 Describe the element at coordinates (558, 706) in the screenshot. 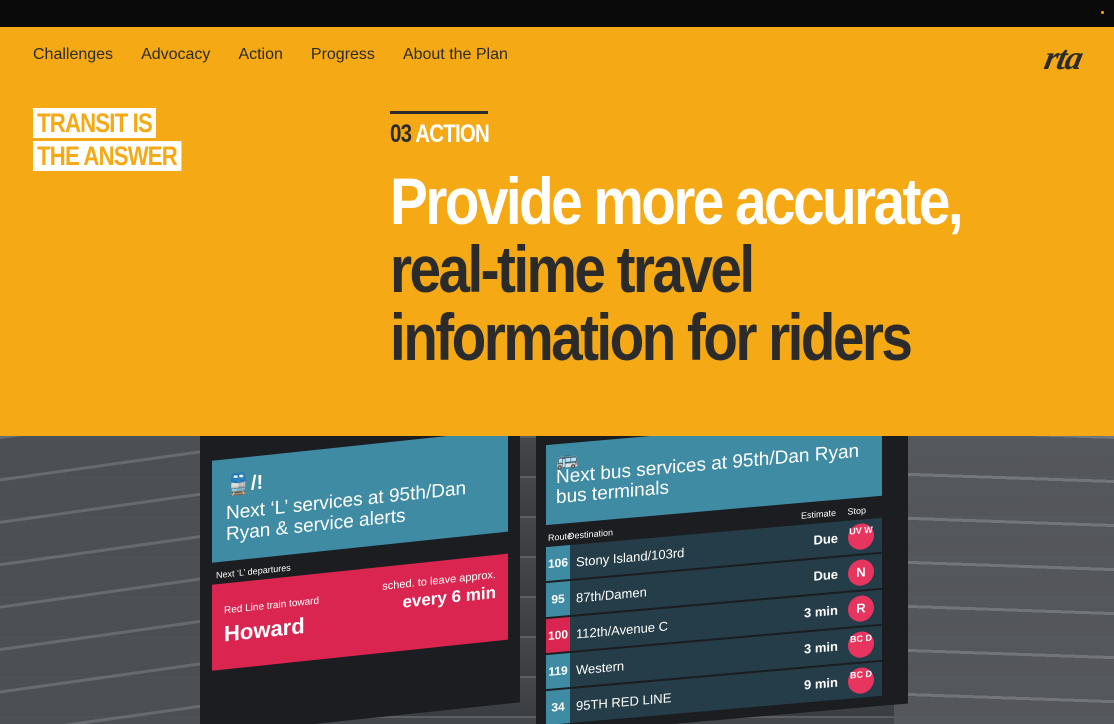

I see `route-number: 34` at that location.